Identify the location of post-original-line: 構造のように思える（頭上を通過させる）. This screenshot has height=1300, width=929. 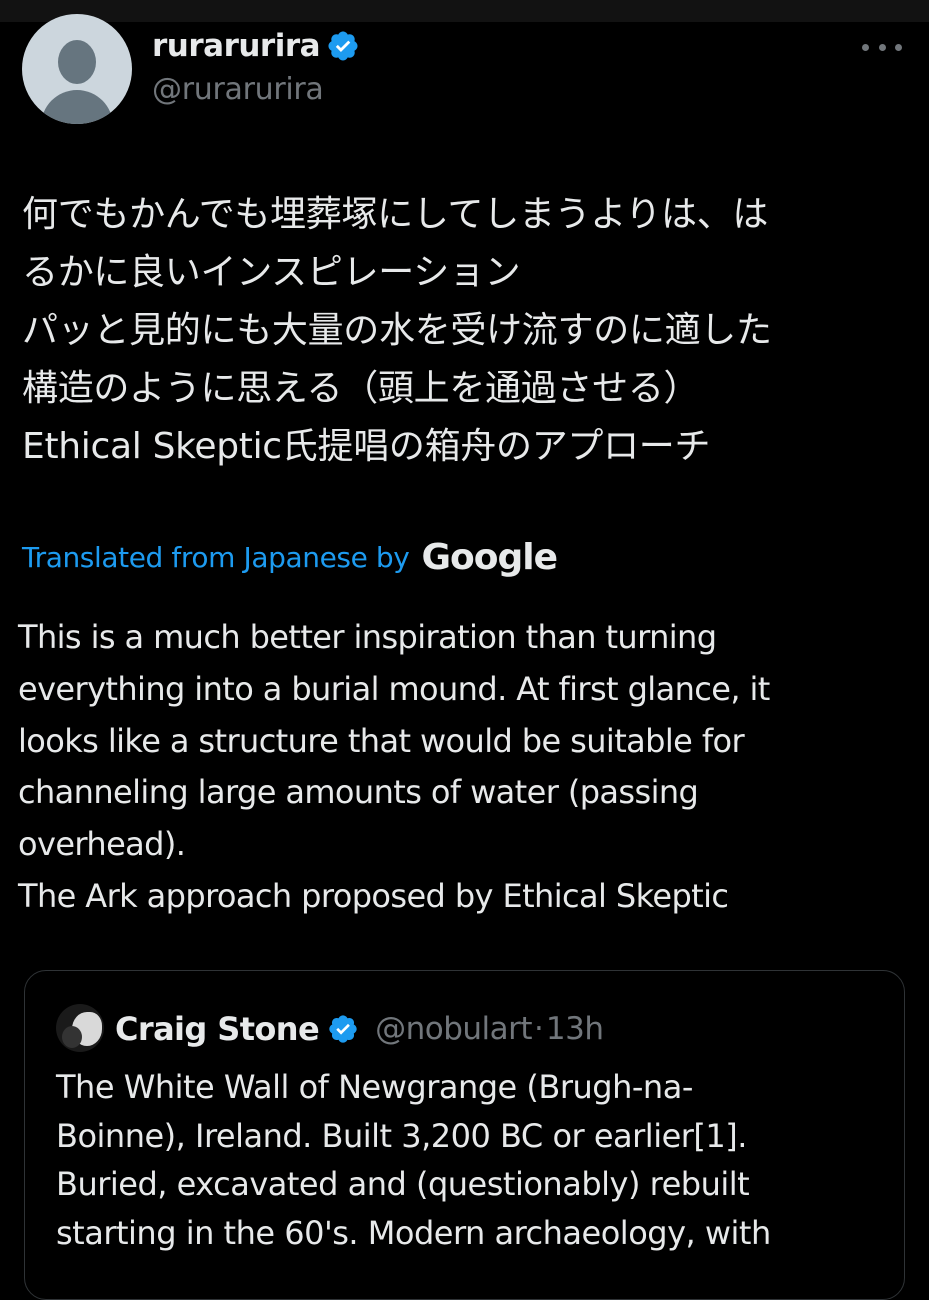
(361, 388).